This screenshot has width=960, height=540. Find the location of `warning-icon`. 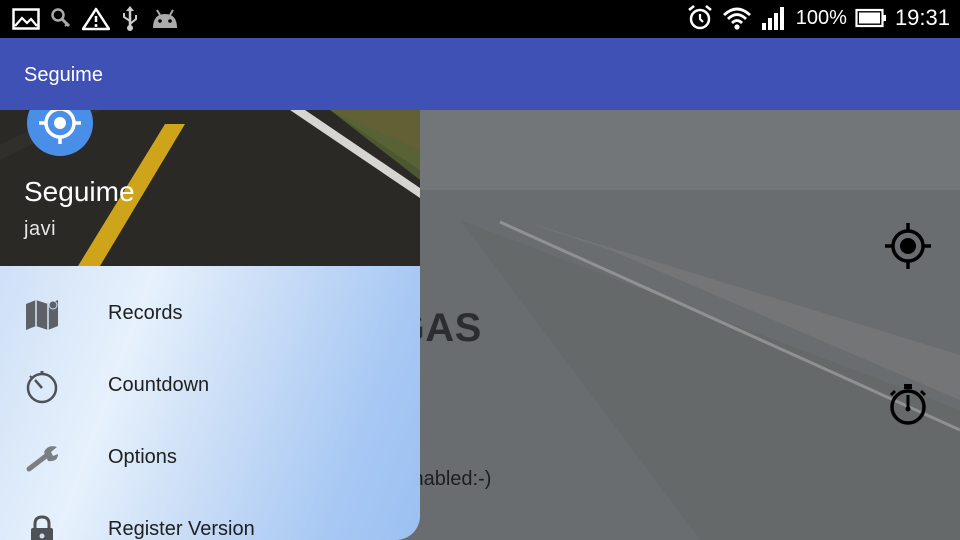

warning-icon is located at coordinates (96, 19).